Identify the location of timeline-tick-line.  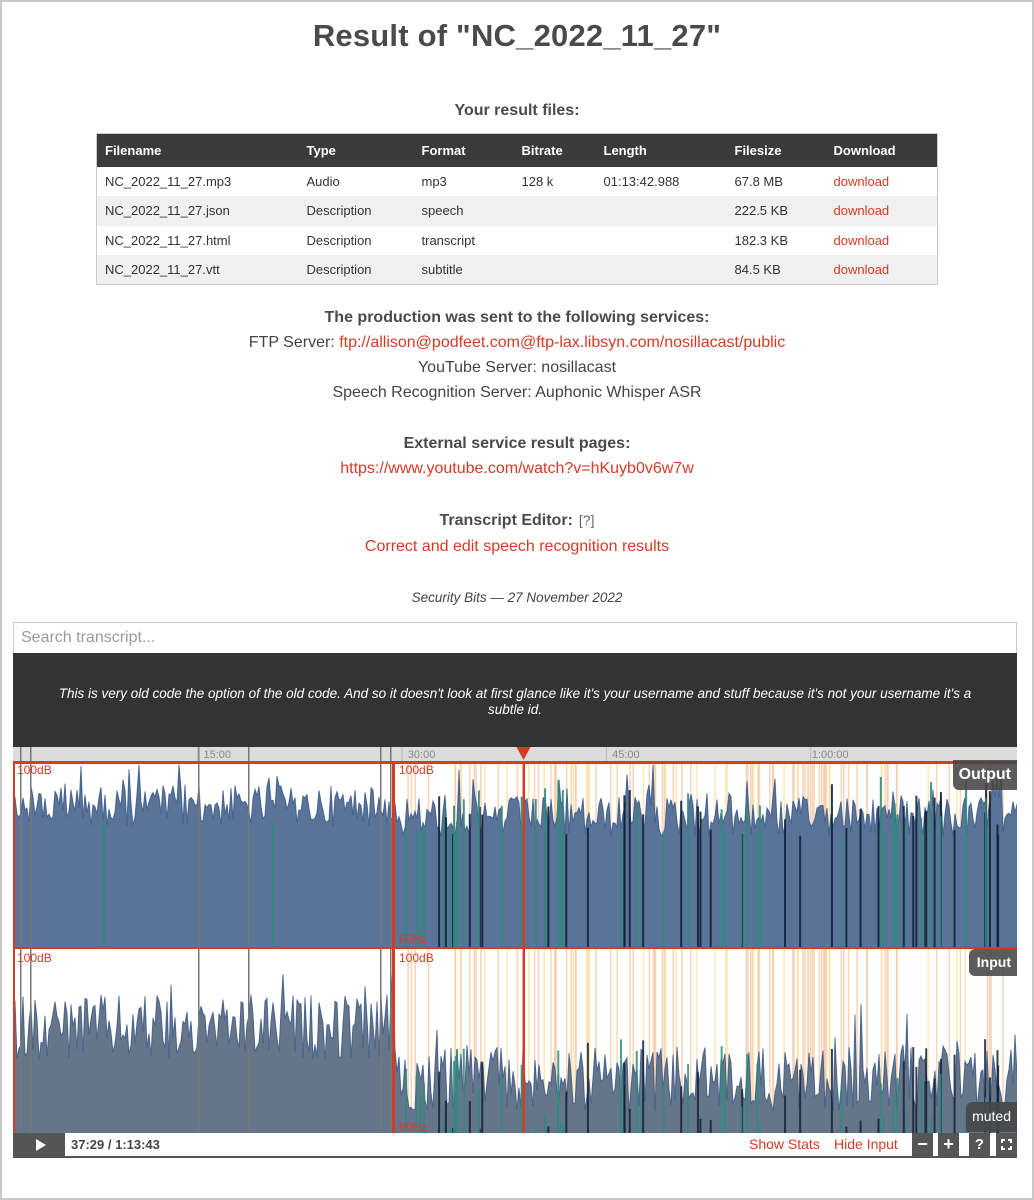
(198, 754).